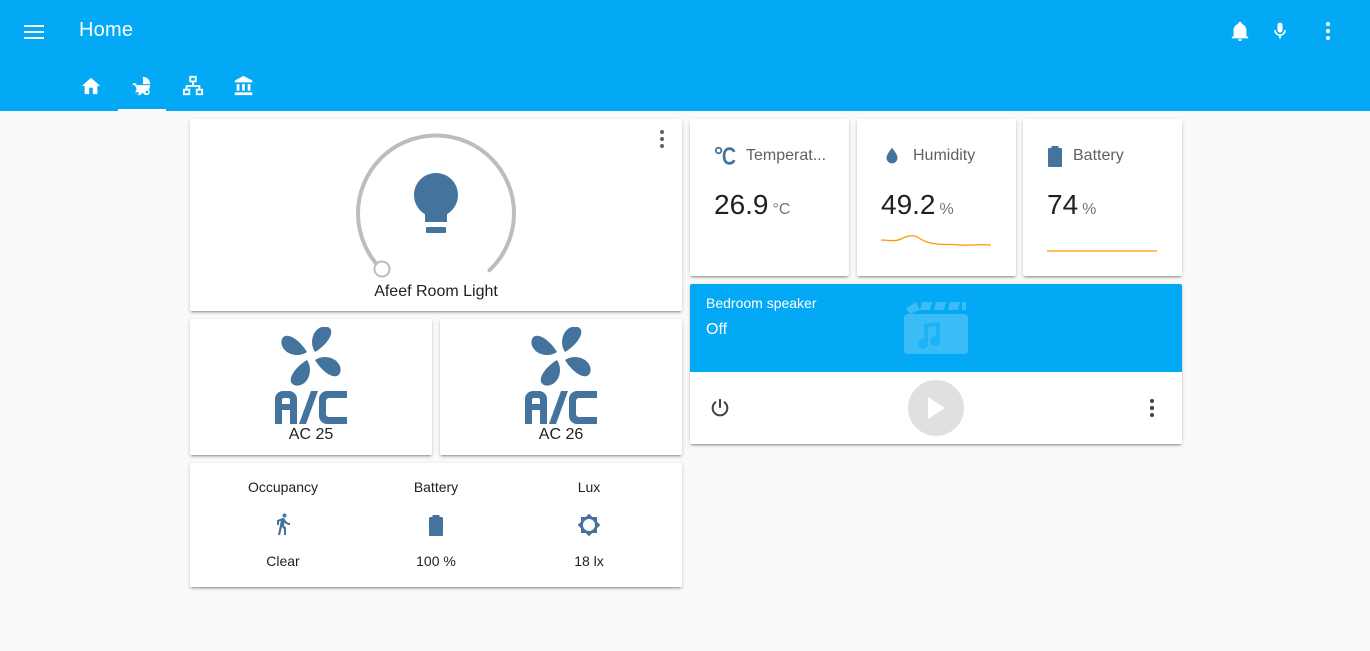  What do you see at coordinates (283, 487) in the screenshot?
I see `glance-label: Occupancy` at bounding box center [283, 487].